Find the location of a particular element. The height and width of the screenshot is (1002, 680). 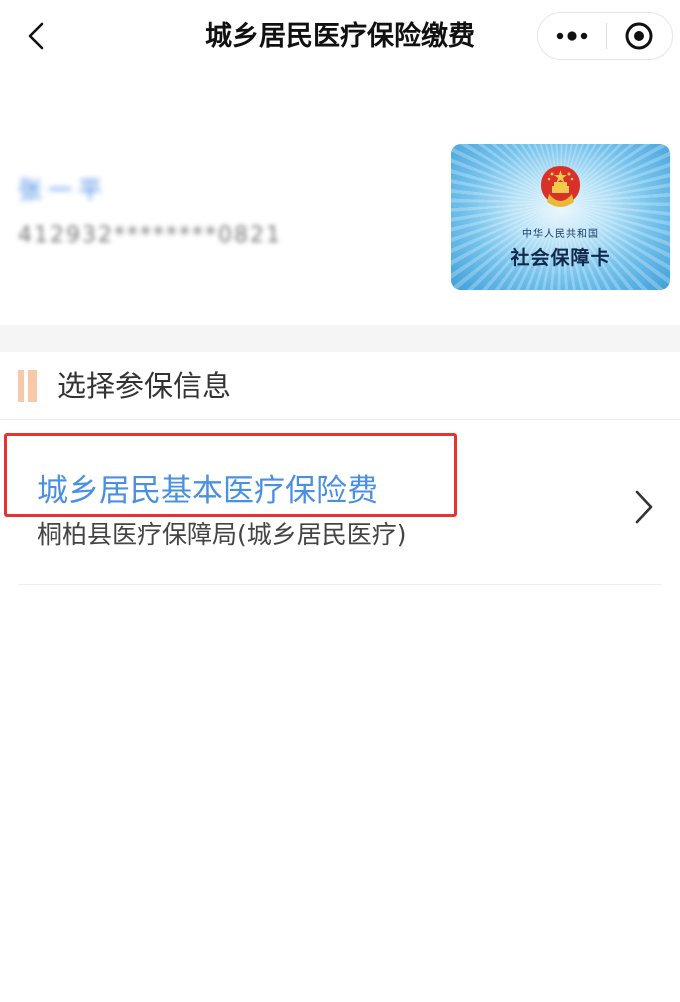

section-title: 选择参保信息 is located at coordinates (144, 386).